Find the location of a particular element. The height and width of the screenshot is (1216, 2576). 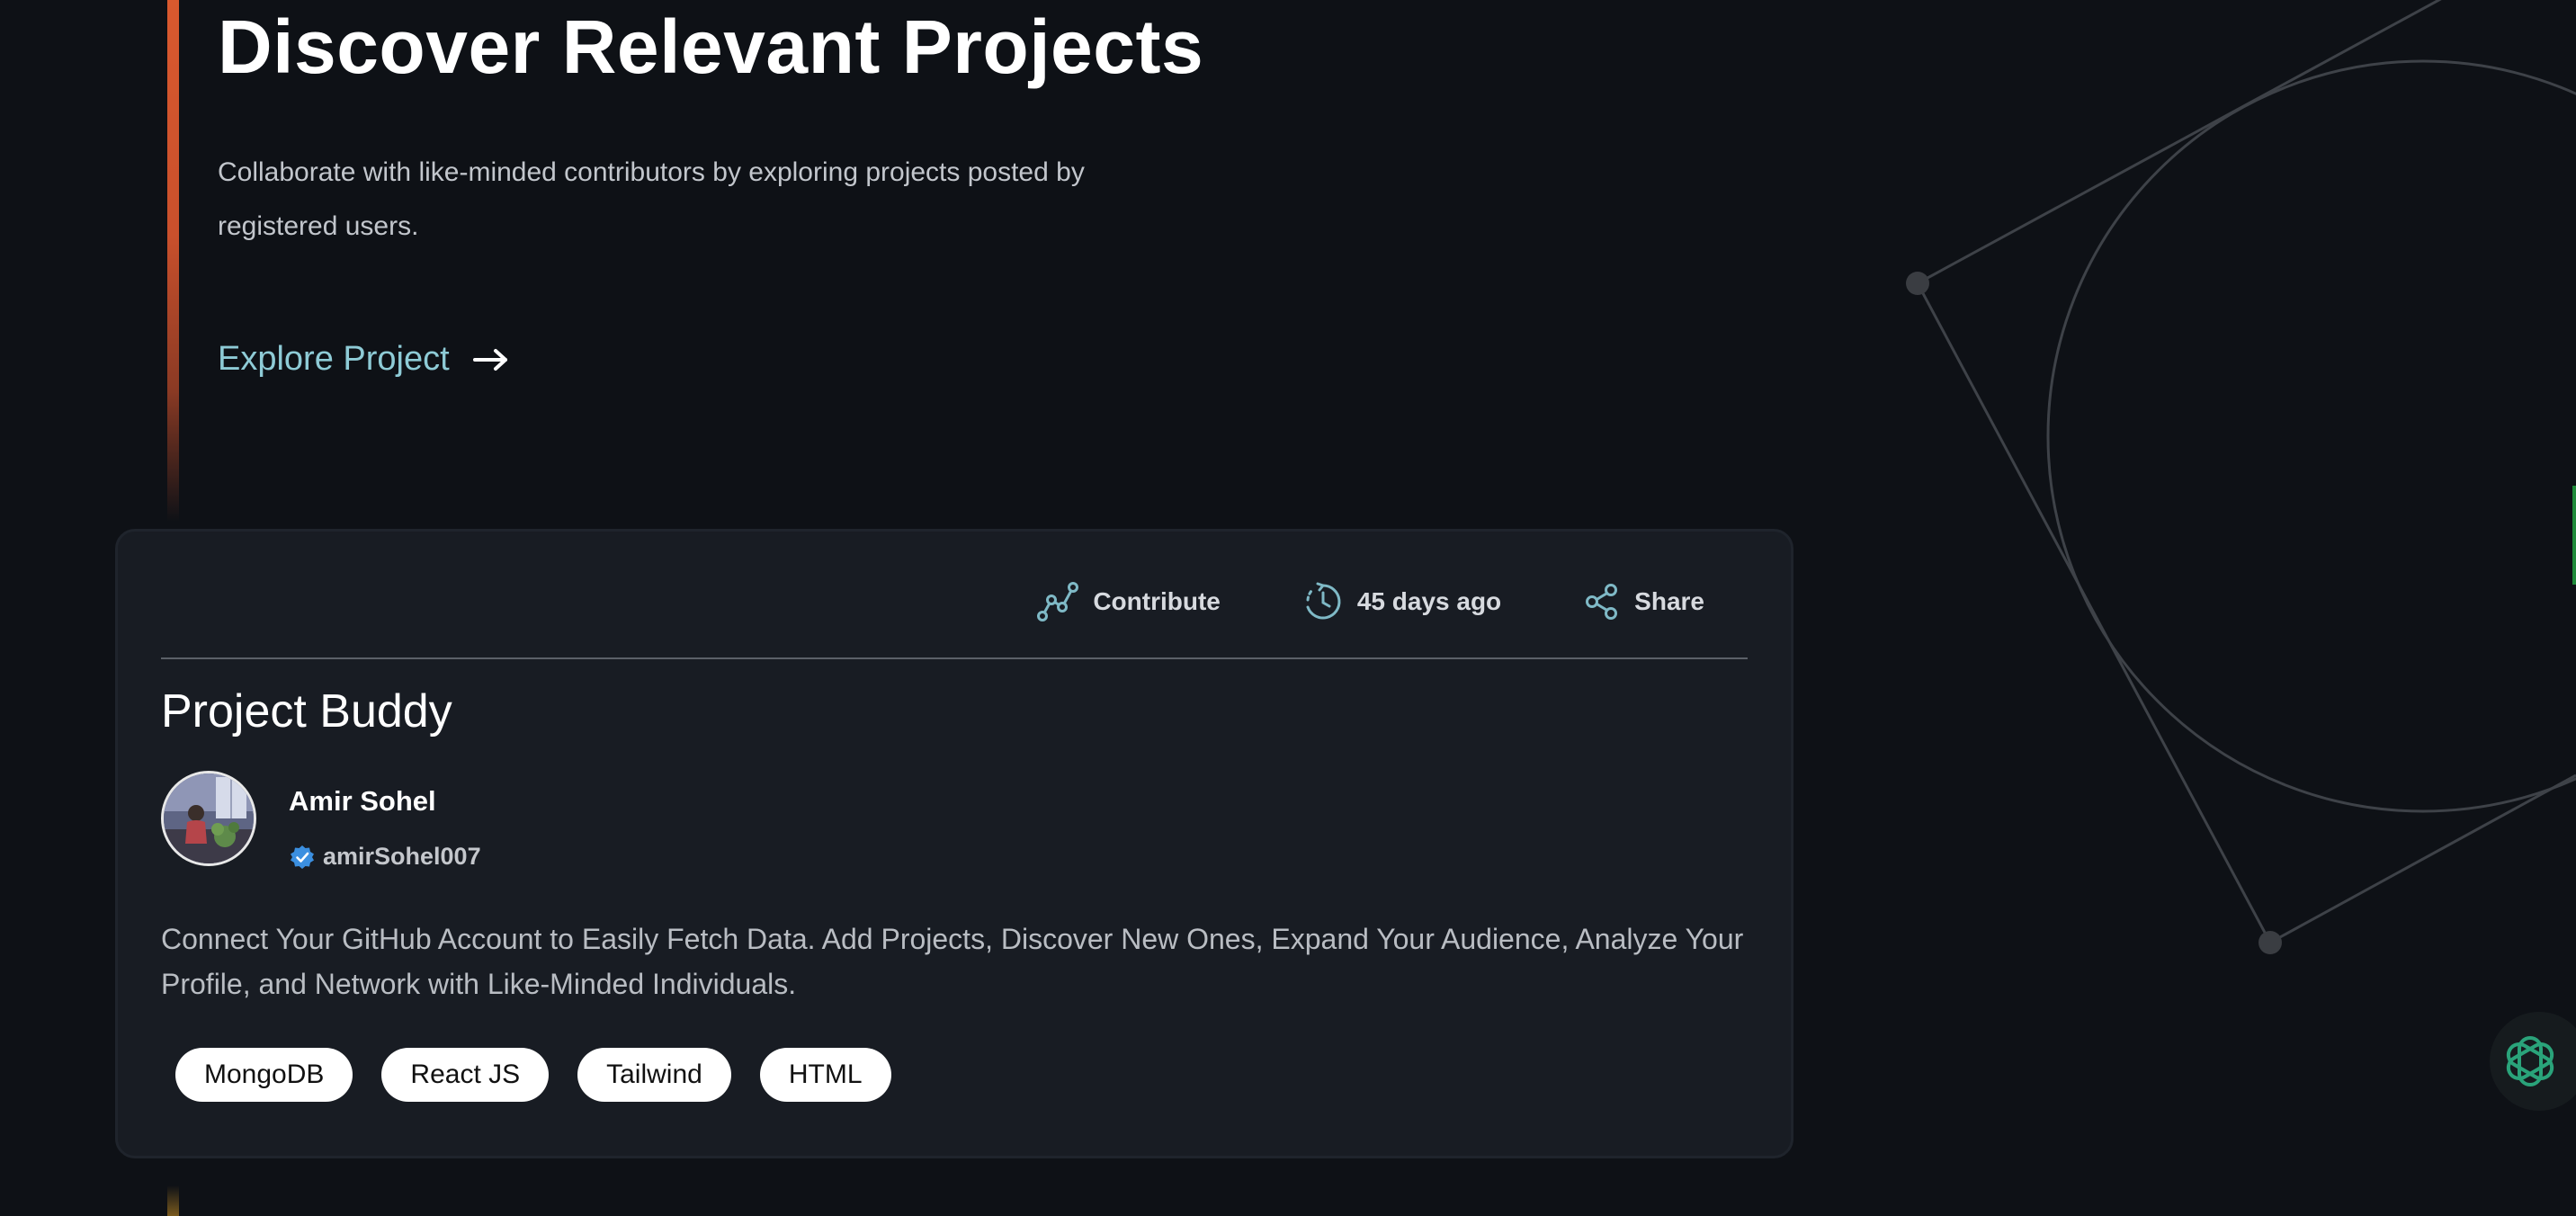

project-title: Project Buddy is located at coordinates (306, 712).